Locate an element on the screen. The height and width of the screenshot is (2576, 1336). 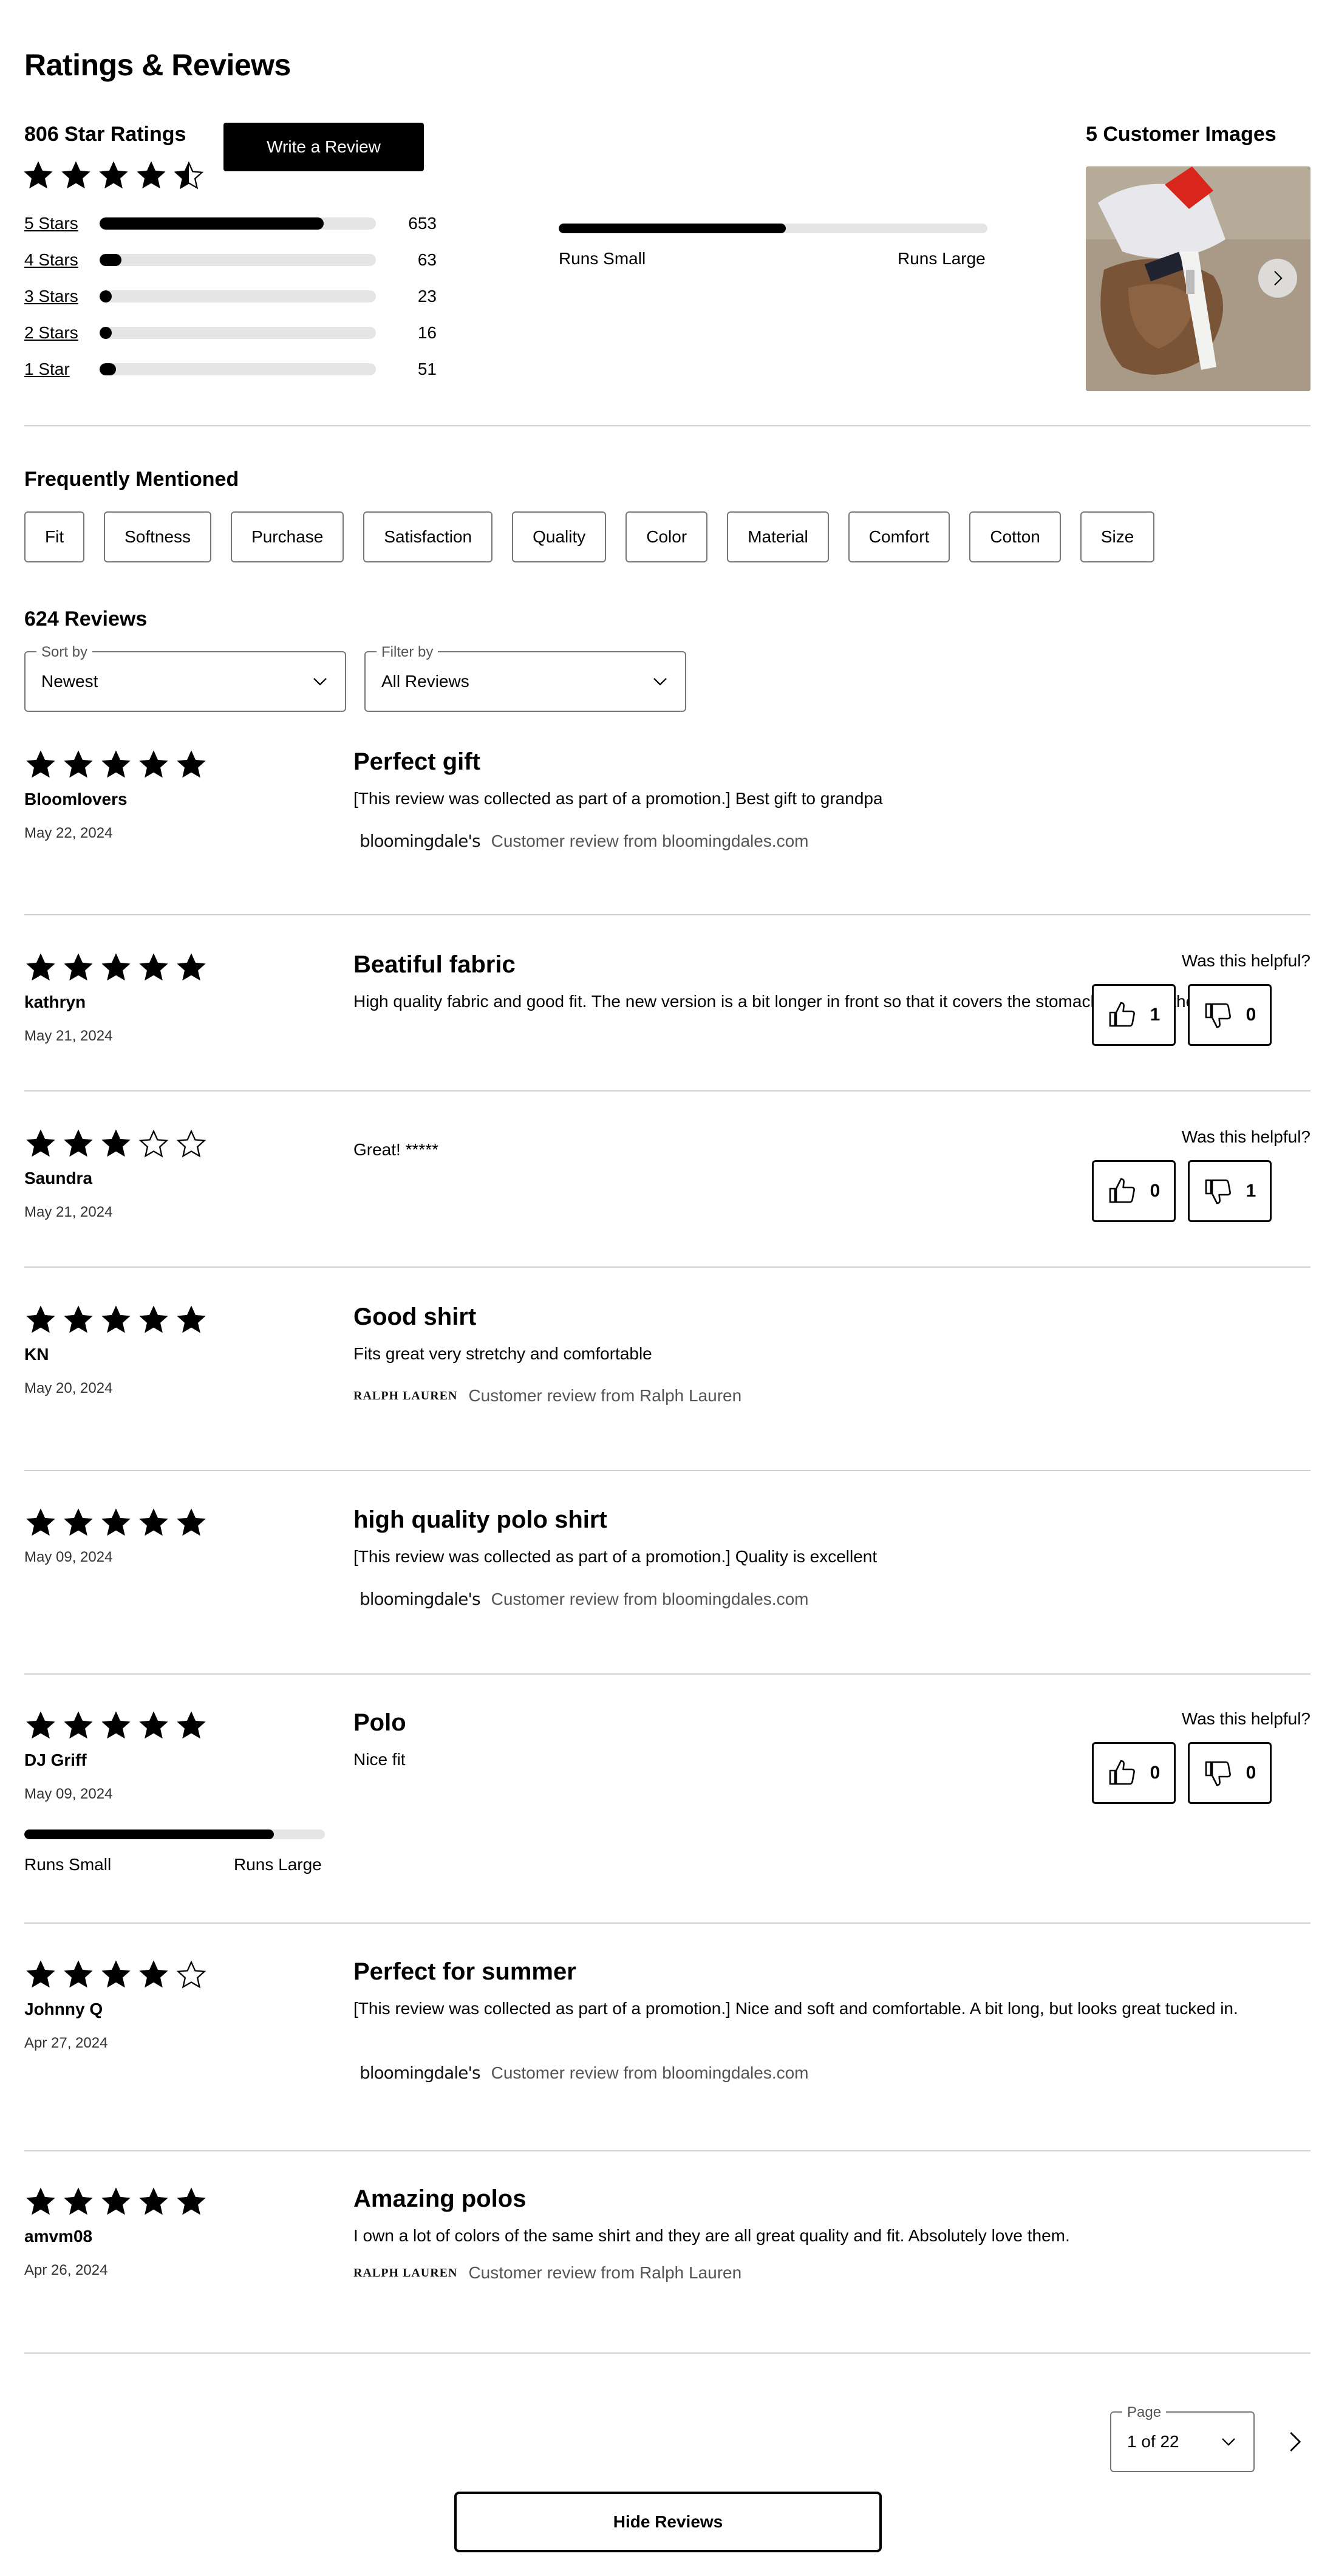
next-page-button is located at coordinates (1294, 2442).